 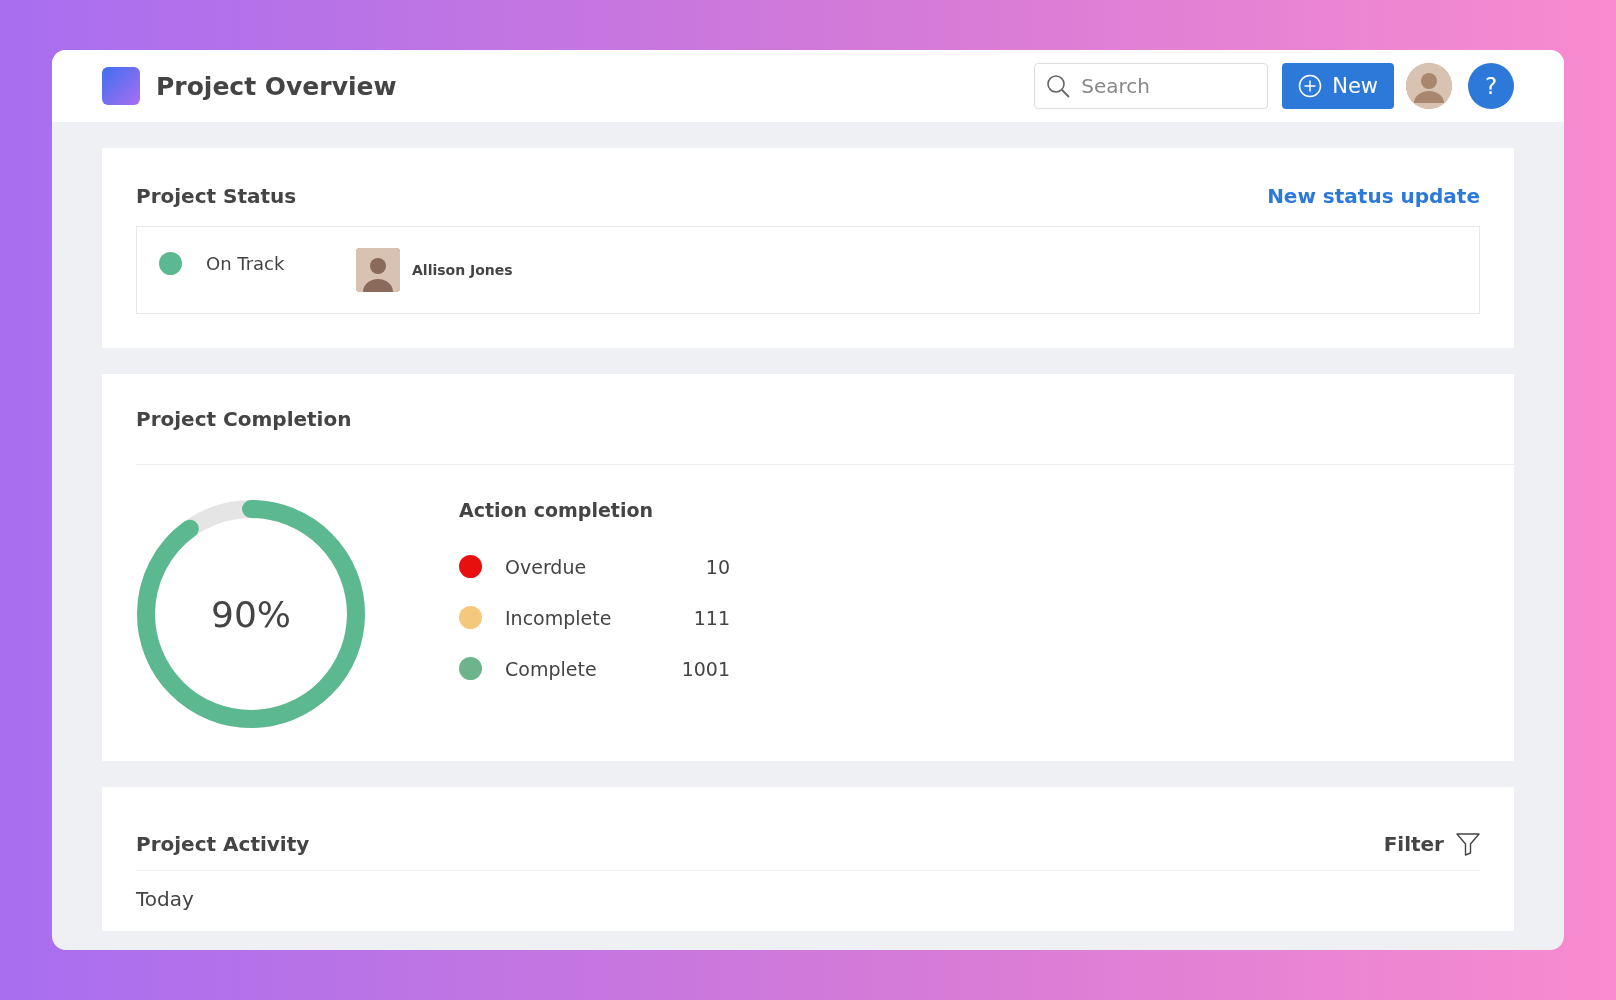 What do you see at coordinates (251, 614) in the screenshot?
I see `progress-percent: 90%` at bounding box center [251, 614].